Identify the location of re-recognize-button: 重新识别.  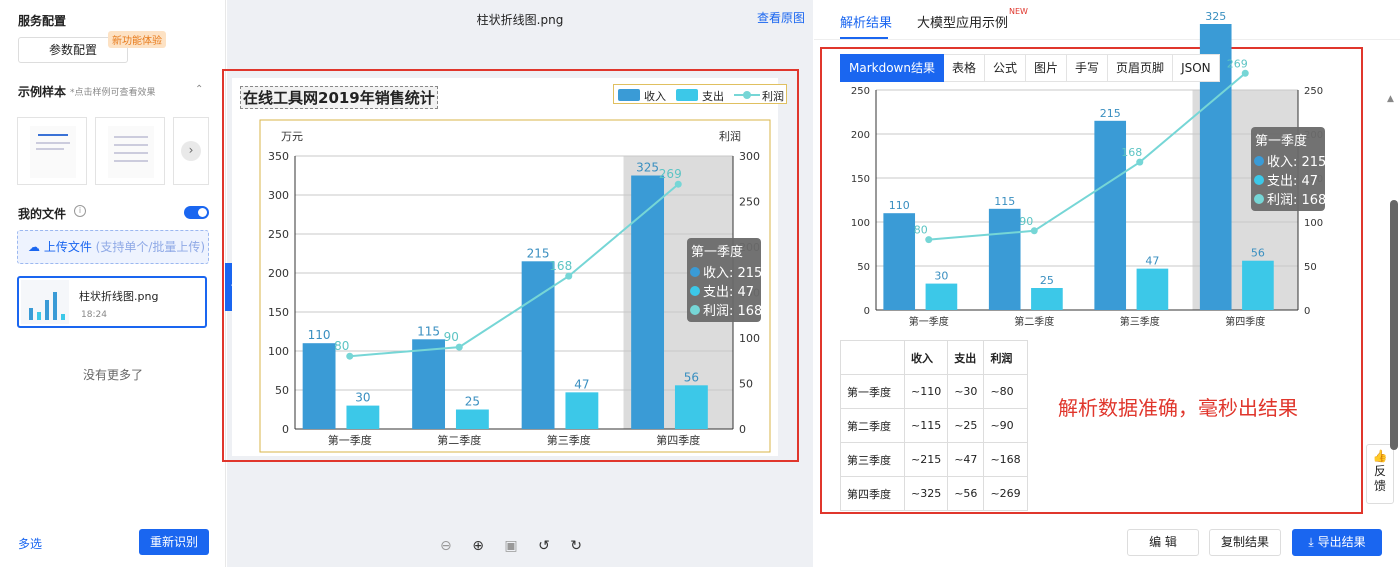
(174, 542).